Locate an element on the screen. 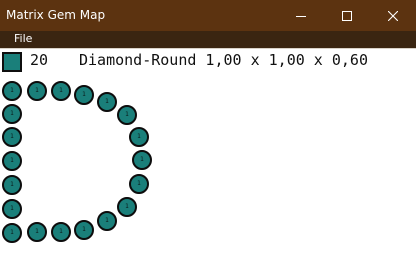  gem-description: Diamond-Round 1,00 x 1,00 x 0,60 is located at coordinates (223, 60).